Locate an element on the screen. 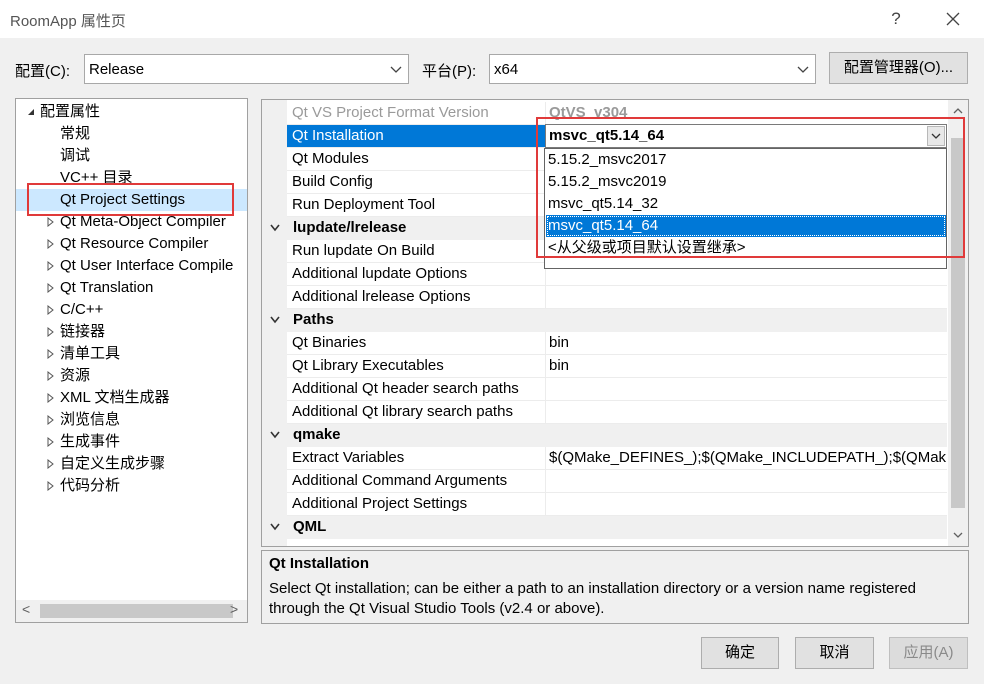  category-row: Paths is located at coordinates (604, 320).